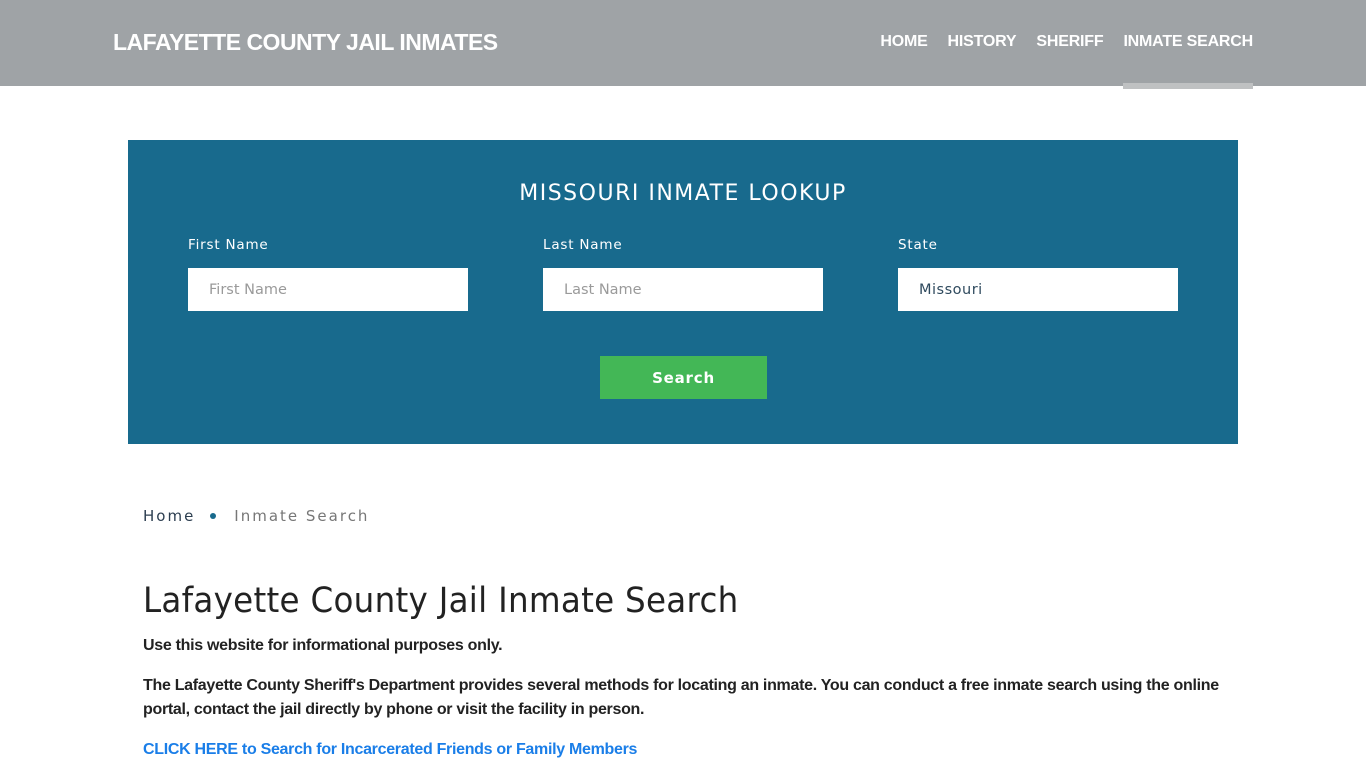 Image resolution: width=1366 pixels, height=768 pixels. I want to click on breadcrumb-home: Home, so click(169, 516).